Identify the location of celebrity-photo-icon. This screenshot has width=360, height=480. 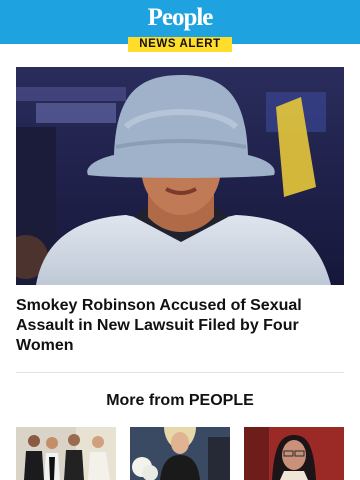
(180, 453).